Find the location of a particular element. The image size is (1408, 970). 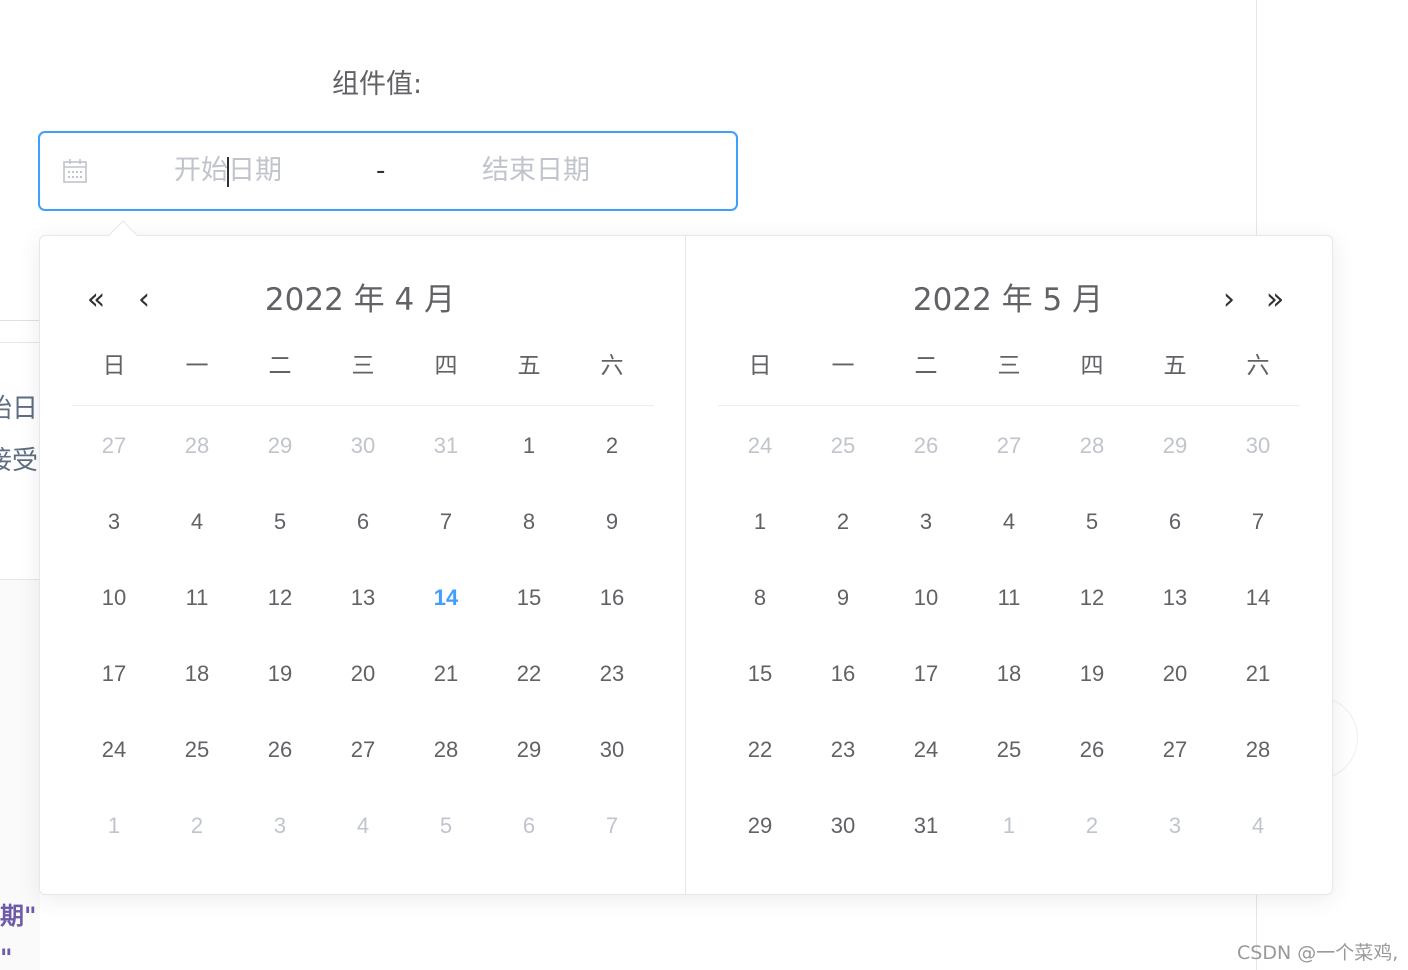

weekday-label: 一 is located at coordinates (843, 366).